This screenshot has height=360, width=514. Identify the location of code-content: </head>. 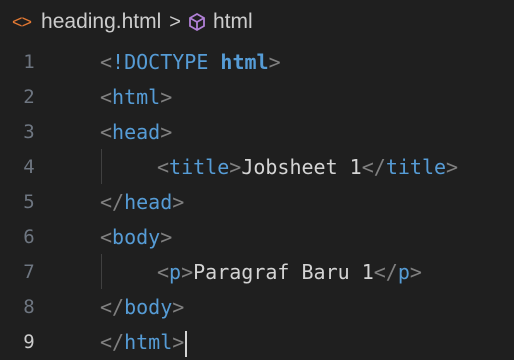
(142, 202).